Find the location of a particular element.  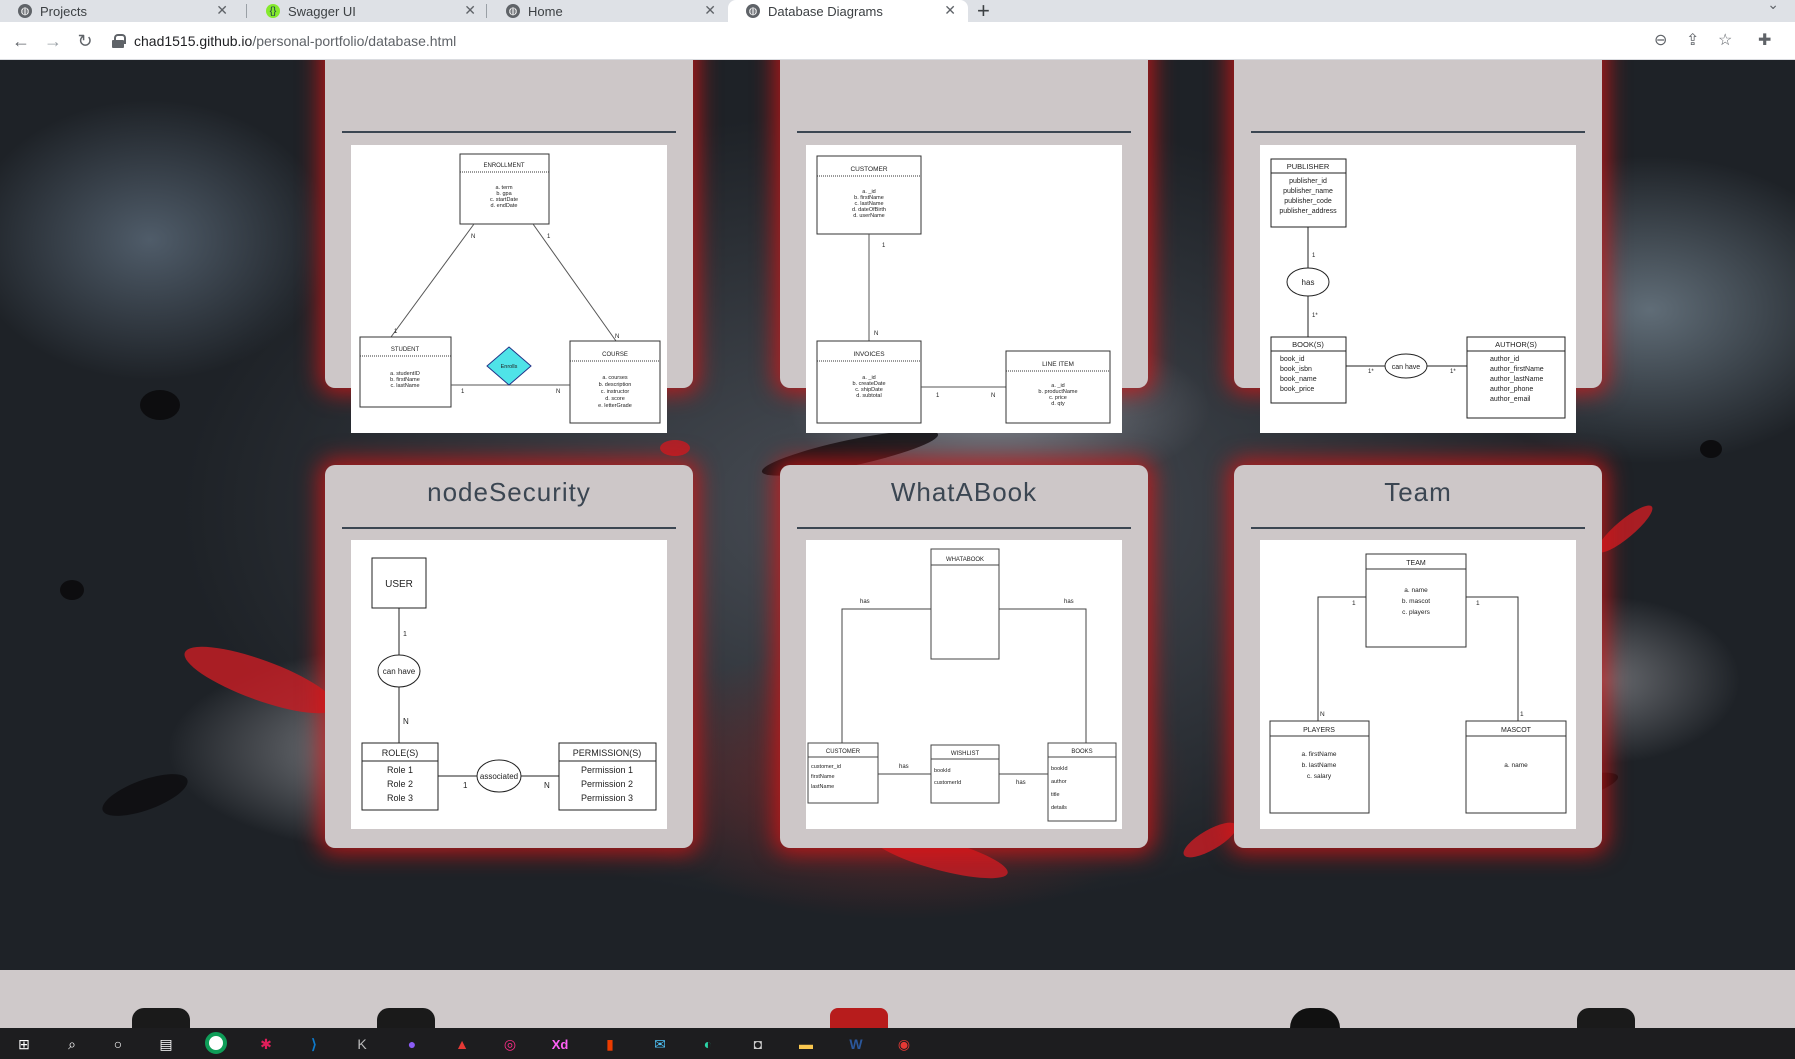

github-desktop-icon: ● is located at coordinates (412, 1044).